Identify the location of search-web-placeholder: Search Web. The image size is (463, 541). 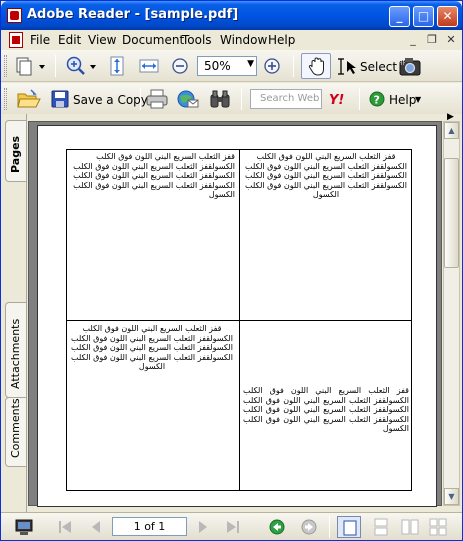
(290, 98).